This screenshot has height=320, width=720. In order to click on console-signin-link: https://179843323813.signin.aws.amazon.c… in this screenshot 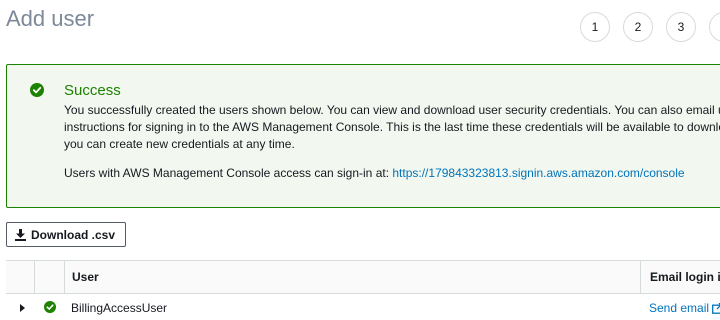, I will do `click(538, 173)`.